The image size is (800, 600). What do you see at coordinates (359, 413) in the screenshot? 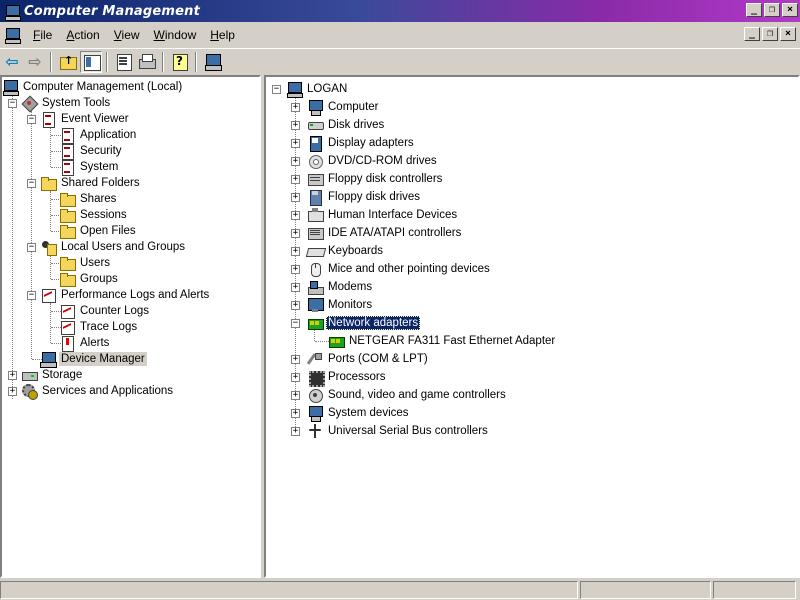
I see `device-category-system-devices: System devices` at bounding box center [359, 413].